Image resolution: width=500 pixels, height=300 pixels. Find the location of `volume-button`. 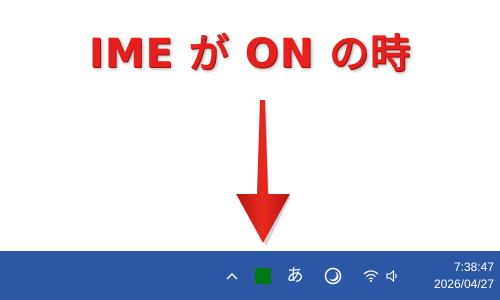

volume-button is located at coordinates (393, 275).